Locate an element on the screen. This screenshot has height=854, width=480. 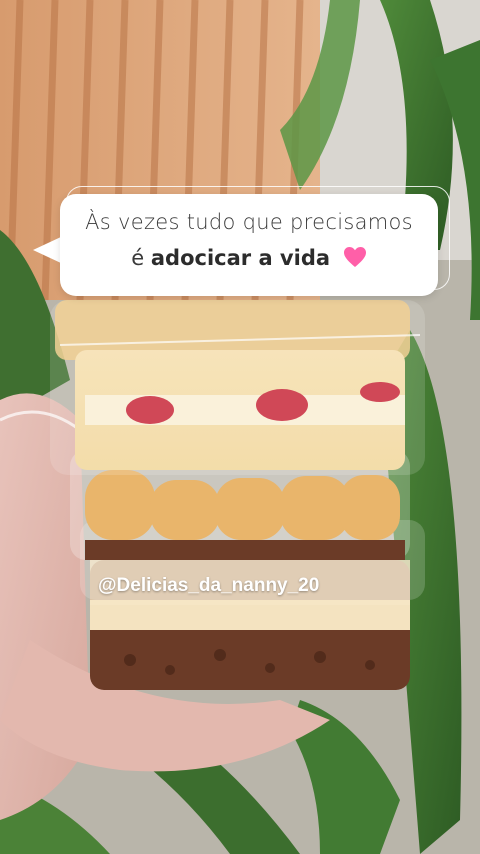
caption-prefix: é is located at coordinates (138, 258).